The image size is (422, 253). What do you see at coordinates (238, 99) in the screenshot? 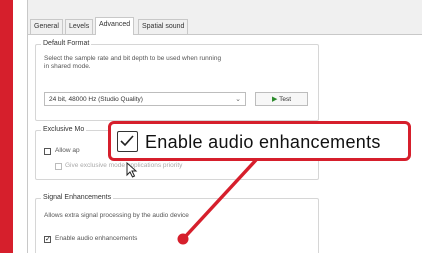
I see `chevron-down-icon: ⌄` at bounding box center [238, 99].